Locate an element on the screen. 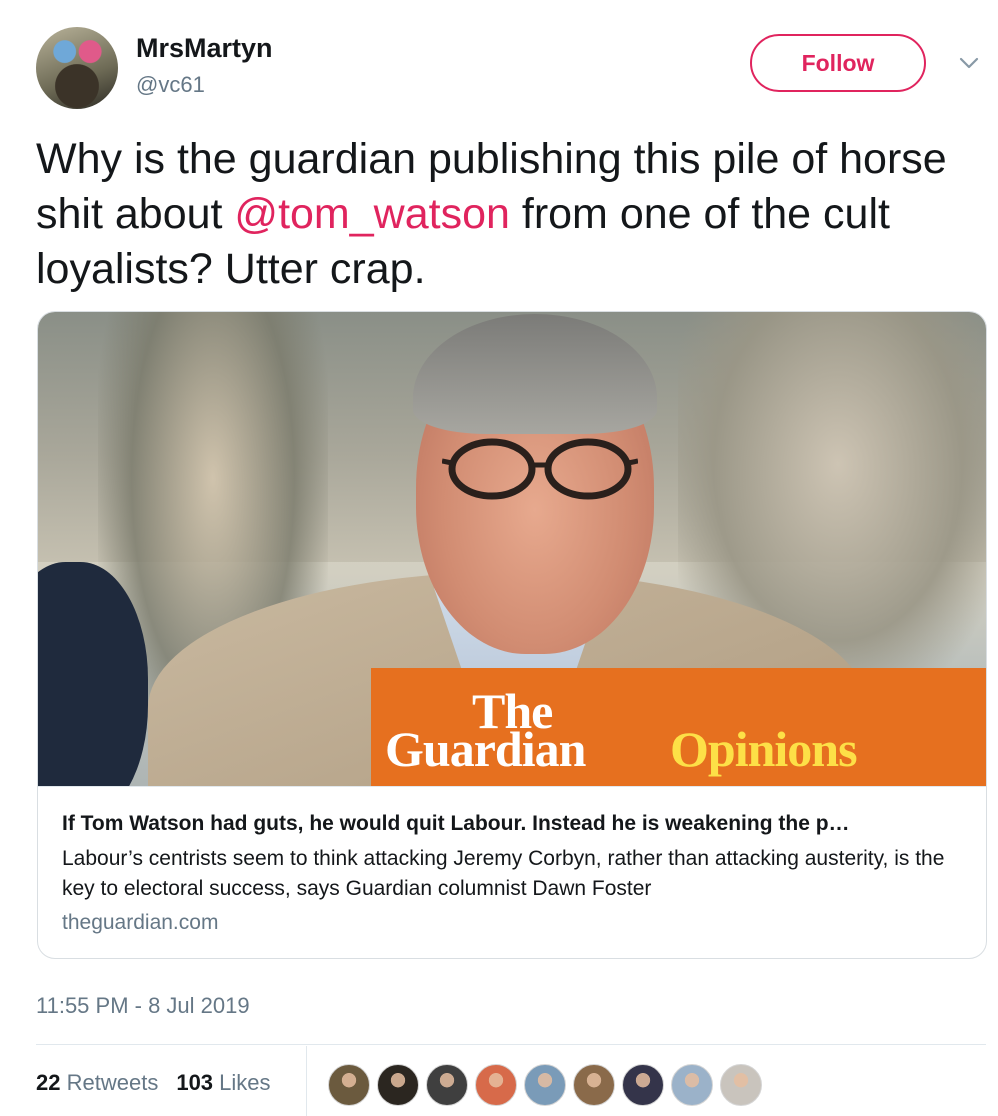 The width and height of the screenshot is (998, 1116). chevron-down-icon is located at coordinates (969, 63).